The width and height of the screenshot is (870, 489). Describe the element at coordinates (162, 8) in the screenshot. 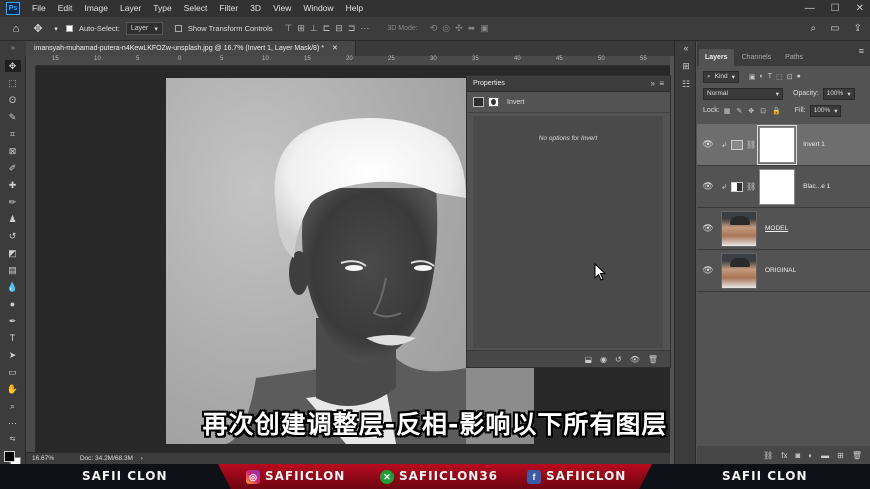

I see `menu-type: Type` at that location.